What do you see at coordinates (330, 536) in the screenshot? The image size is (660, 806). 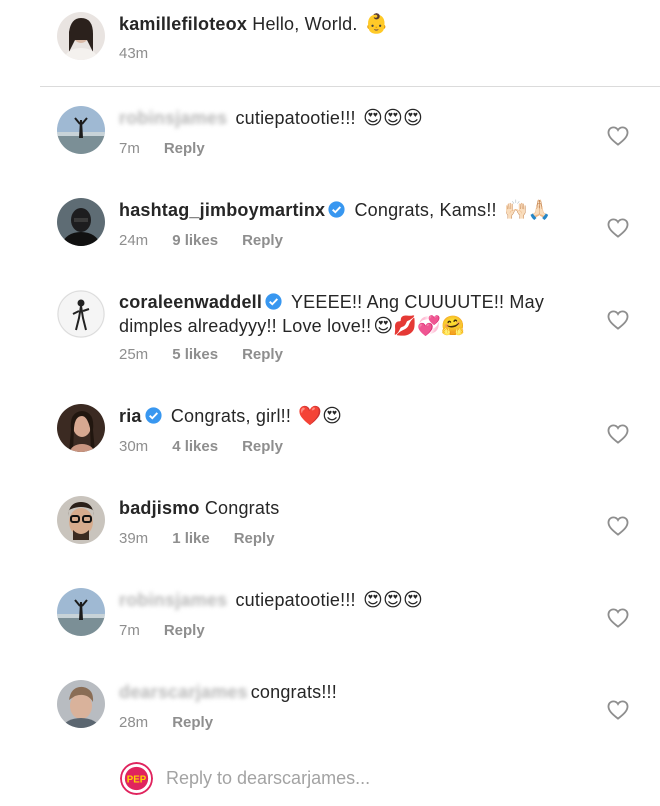 I see `comment-item: badjismo Congrats 39m 1 like Reply` at bounding box center [330, 536].